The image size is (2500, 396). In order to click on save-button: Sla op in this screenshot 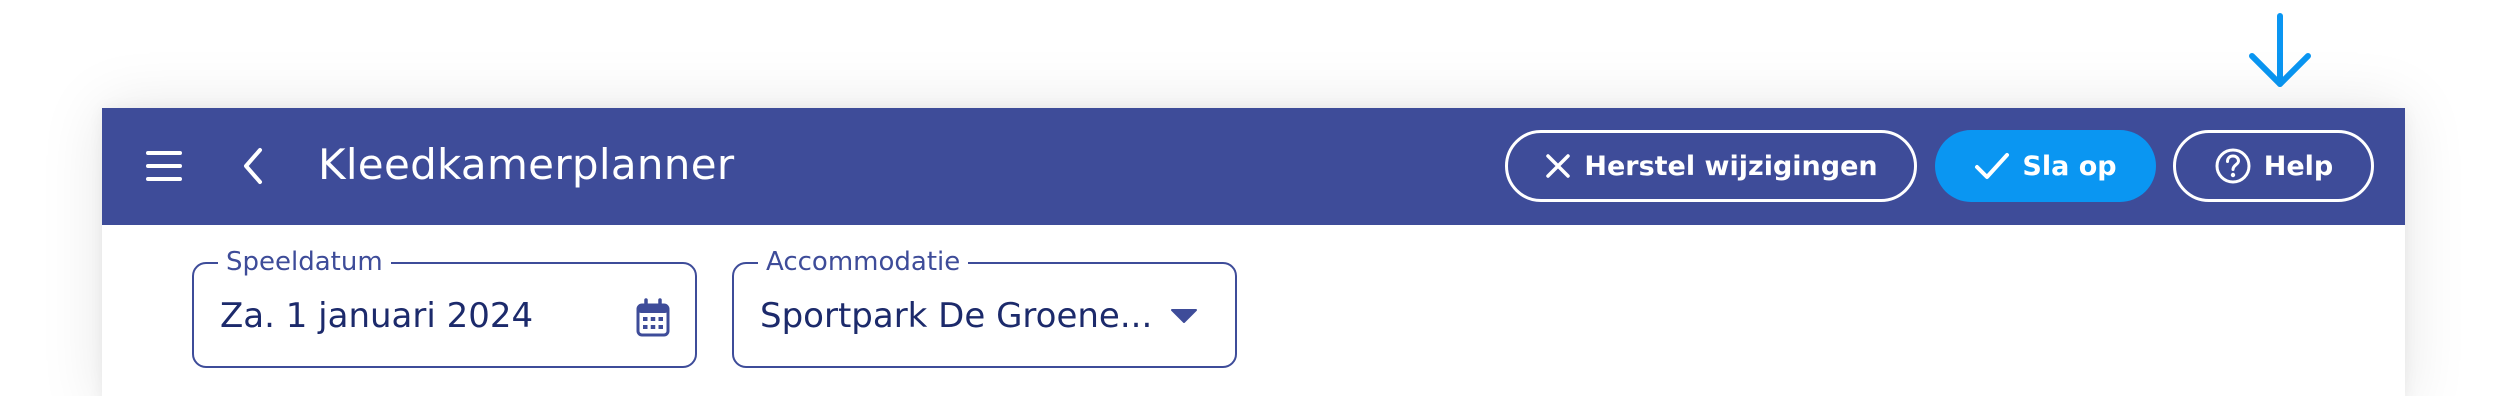, I will do `click(2045, 166)`.